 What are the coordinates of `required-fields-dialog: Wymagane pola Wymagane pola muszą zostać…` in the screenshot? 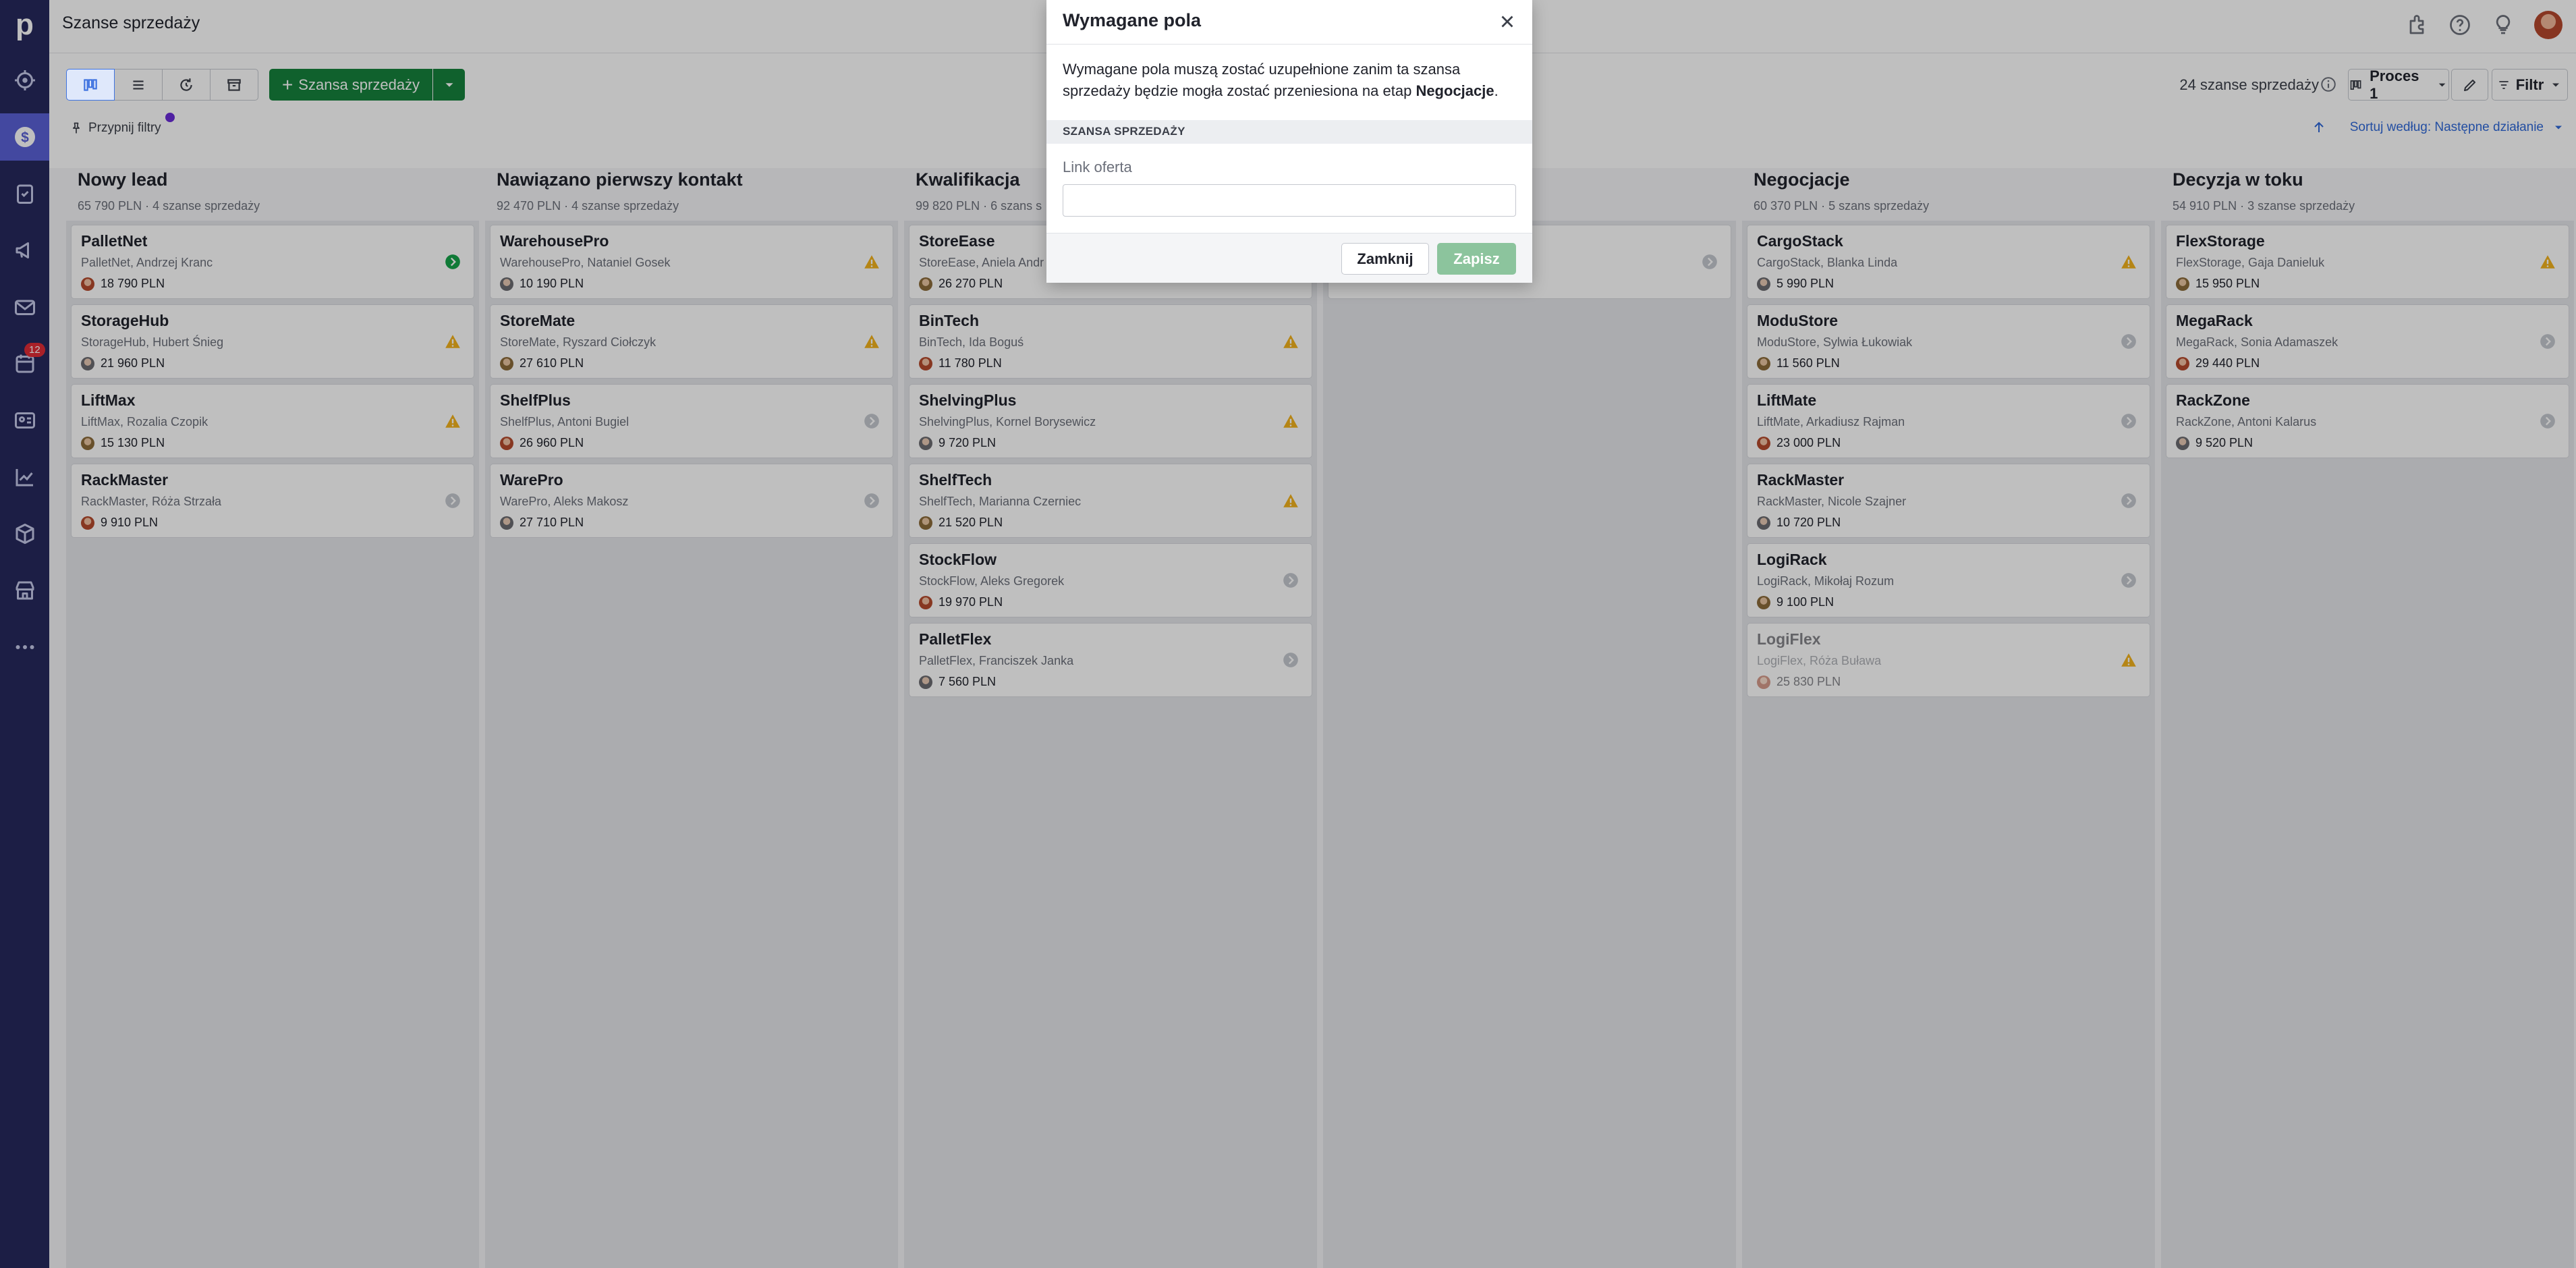 It's located at (1289, 141).